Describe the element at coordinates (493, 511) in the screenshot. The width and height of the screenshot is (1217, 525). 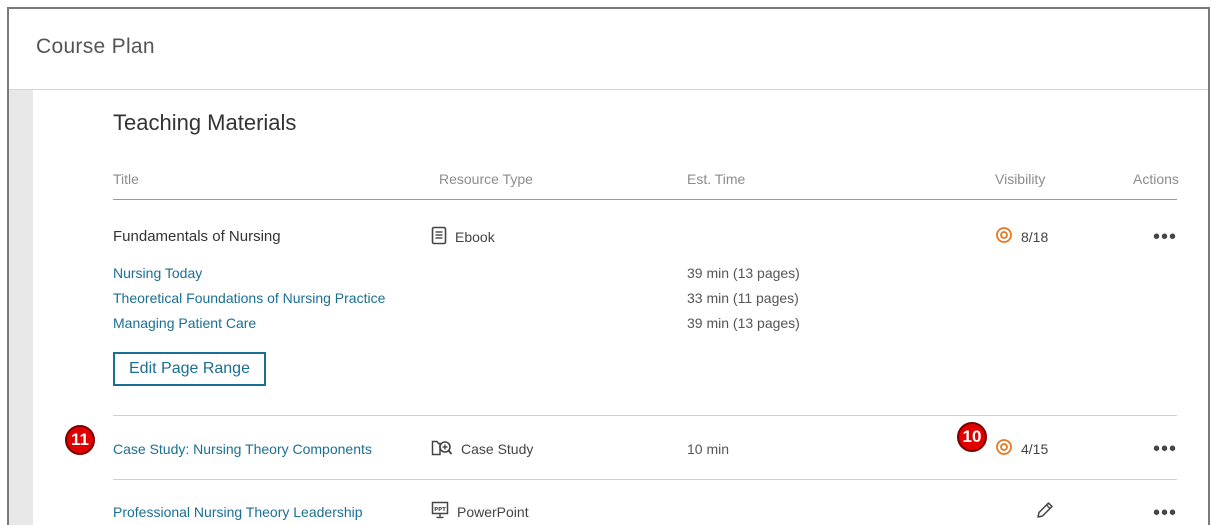
I see `resource-type-label: PowerPoint` at that location.